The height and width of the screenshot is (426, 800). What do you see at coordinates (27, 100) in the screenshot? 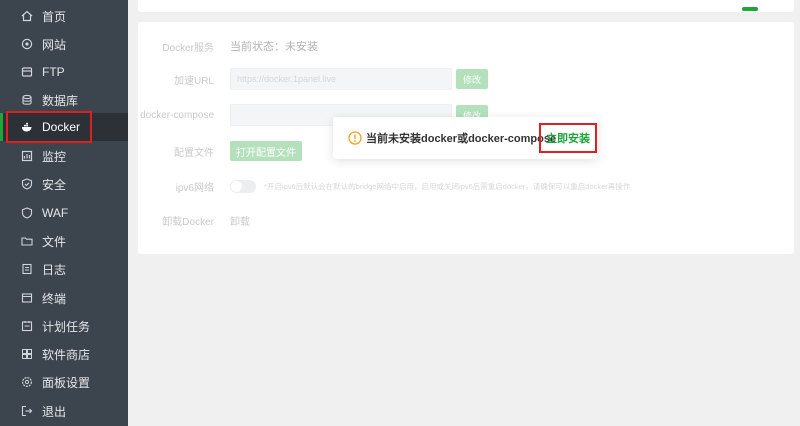
I see `database-icon` at bounding box center [27, 100].